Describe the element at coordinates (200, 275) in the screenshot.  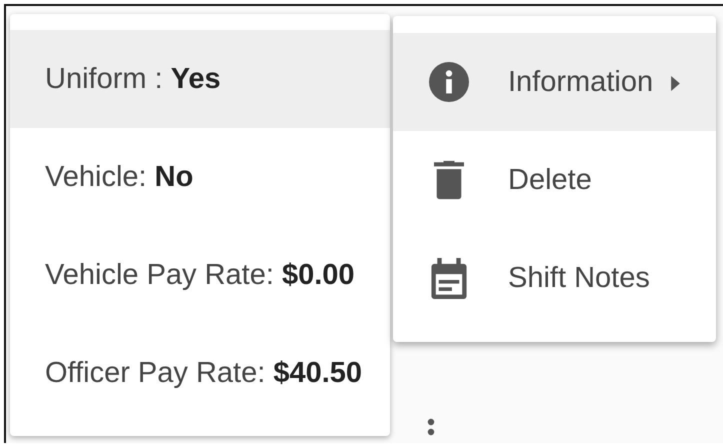
I see `menu-item: Vehicle Pay Rate: $0.00` at that location.